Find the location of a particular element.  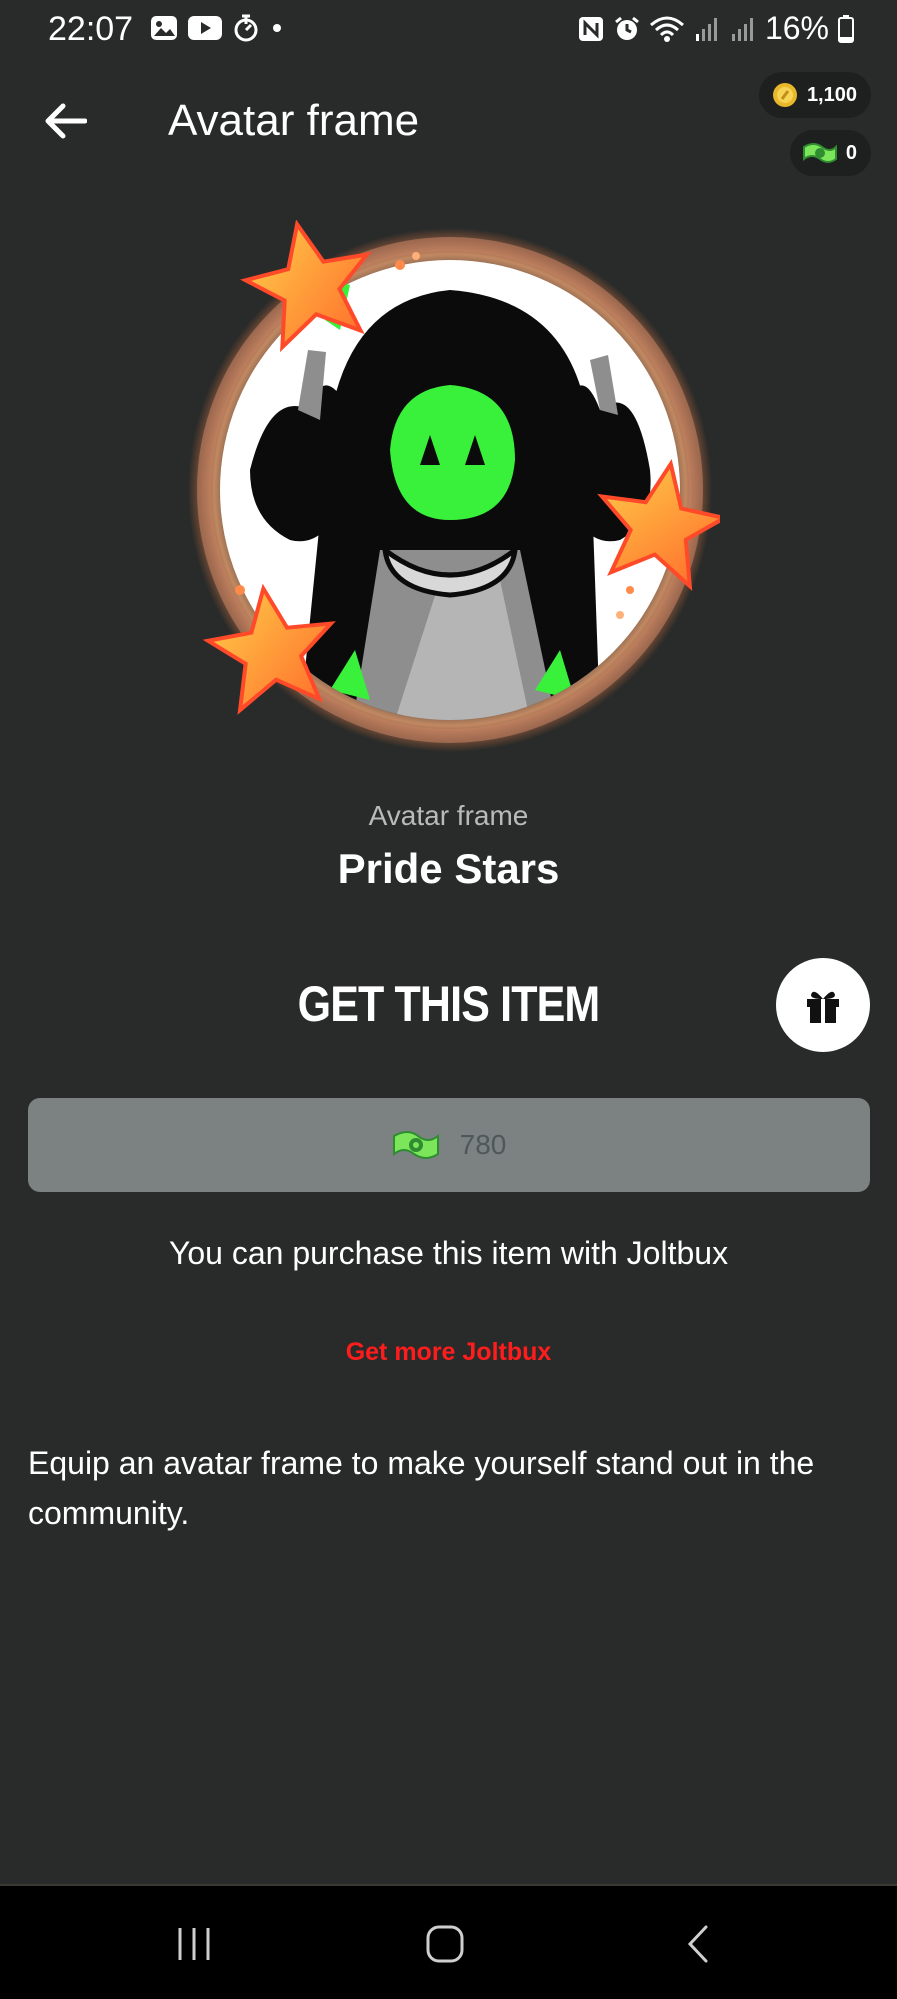

get-more-joltbux-link: Get more Joltbux is located at coordinates (448, 1352).